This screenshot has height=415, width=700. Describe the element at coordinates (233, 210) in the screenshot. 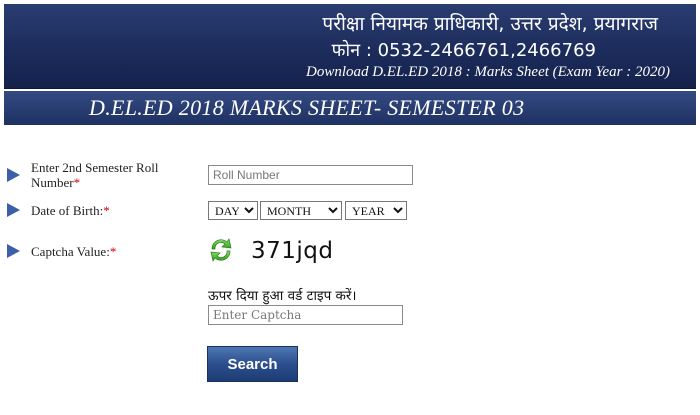

I see `dob-day-select: DAY` at that location.